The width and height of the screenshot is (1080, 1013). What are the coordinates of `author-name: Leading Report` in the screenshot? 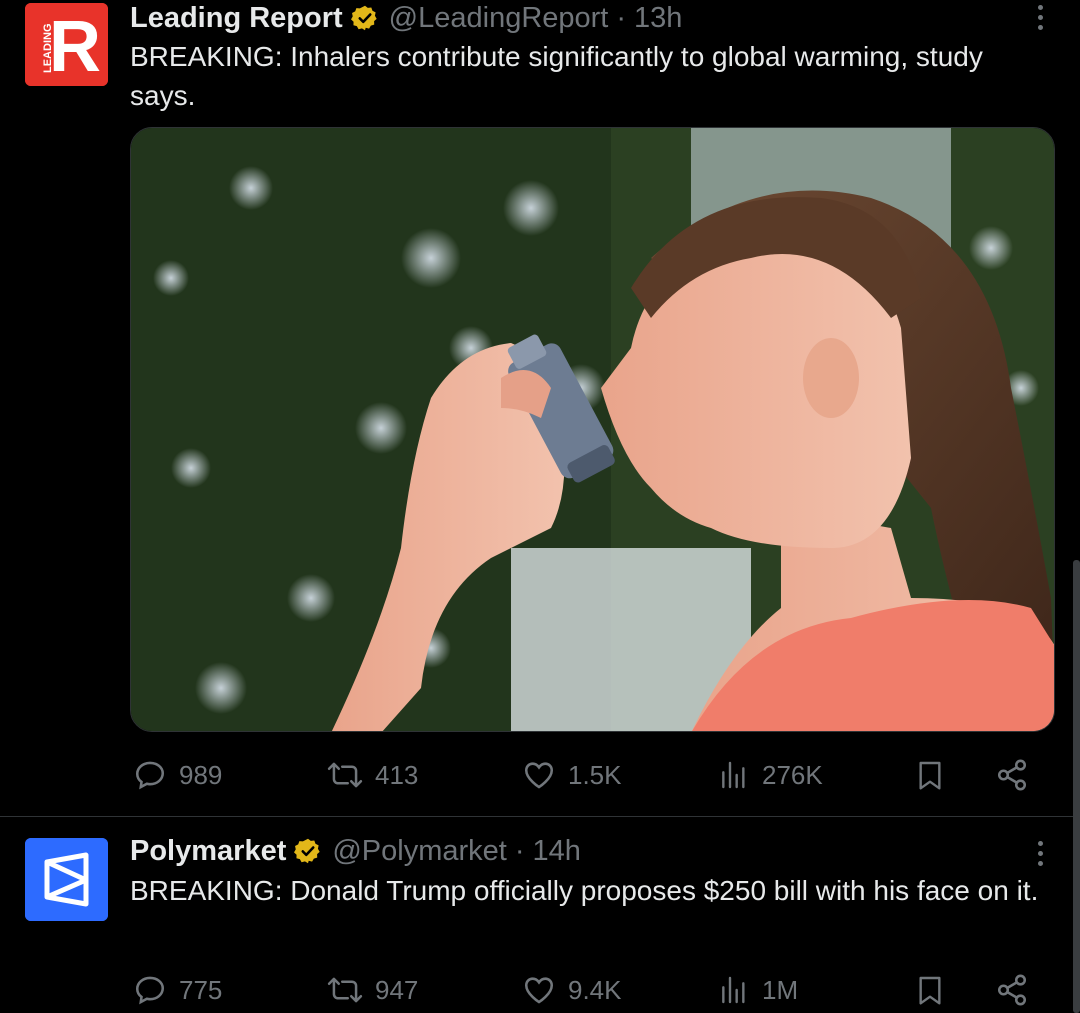 It's located at (236, 18).